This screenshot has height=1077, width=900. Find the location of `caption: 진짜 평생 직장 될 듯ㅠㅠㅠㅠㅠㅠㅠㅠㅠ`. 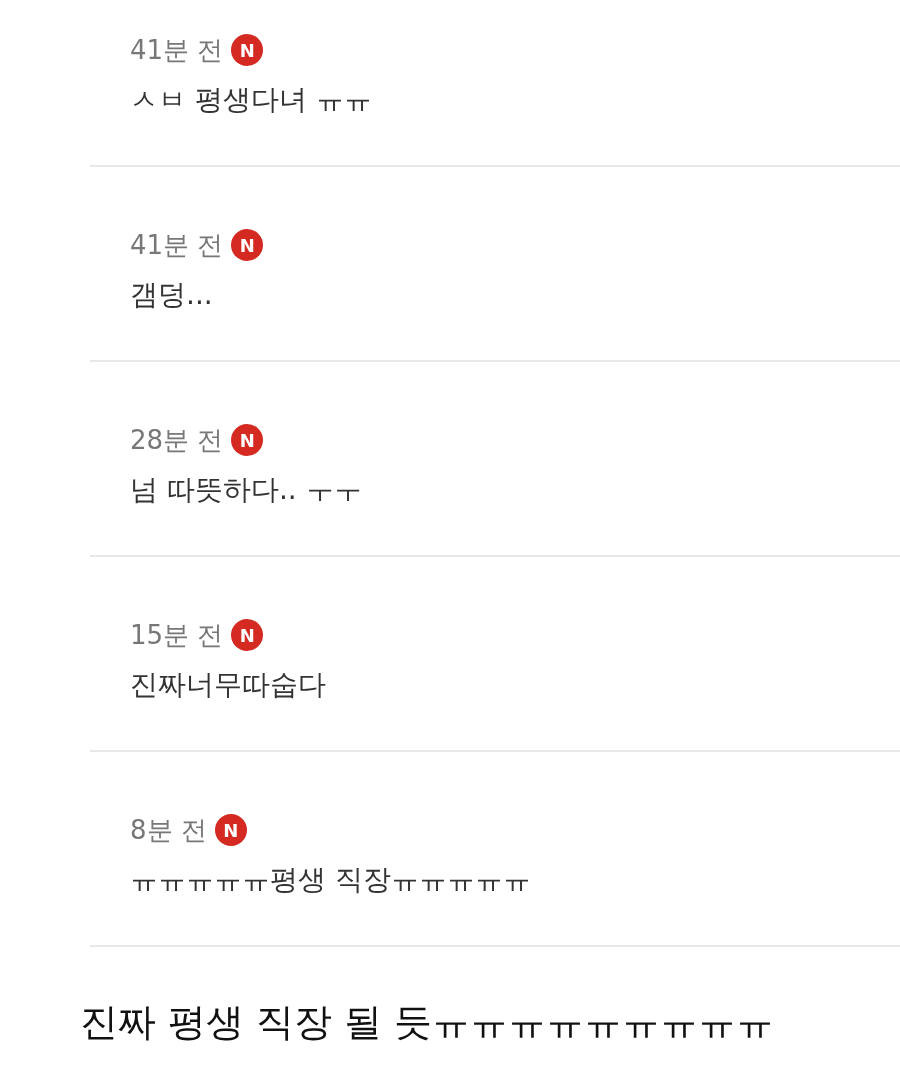

caption: 진짜 평생 직장 될 듯ㅠㅠㅠㅠㅠㅠㅠㅠㅠ is located at coordinates (428, 1022).